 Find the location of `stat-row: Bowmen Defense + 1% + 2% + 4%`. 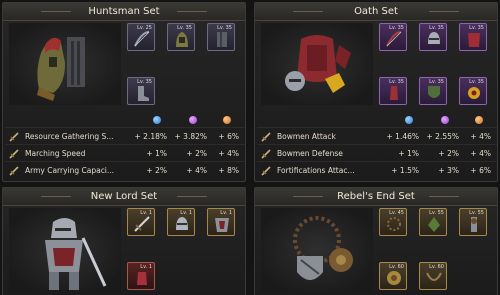

stat-row: Bowmen Defense + 1% + 2% + 4% is located at coordinates (377, 152).